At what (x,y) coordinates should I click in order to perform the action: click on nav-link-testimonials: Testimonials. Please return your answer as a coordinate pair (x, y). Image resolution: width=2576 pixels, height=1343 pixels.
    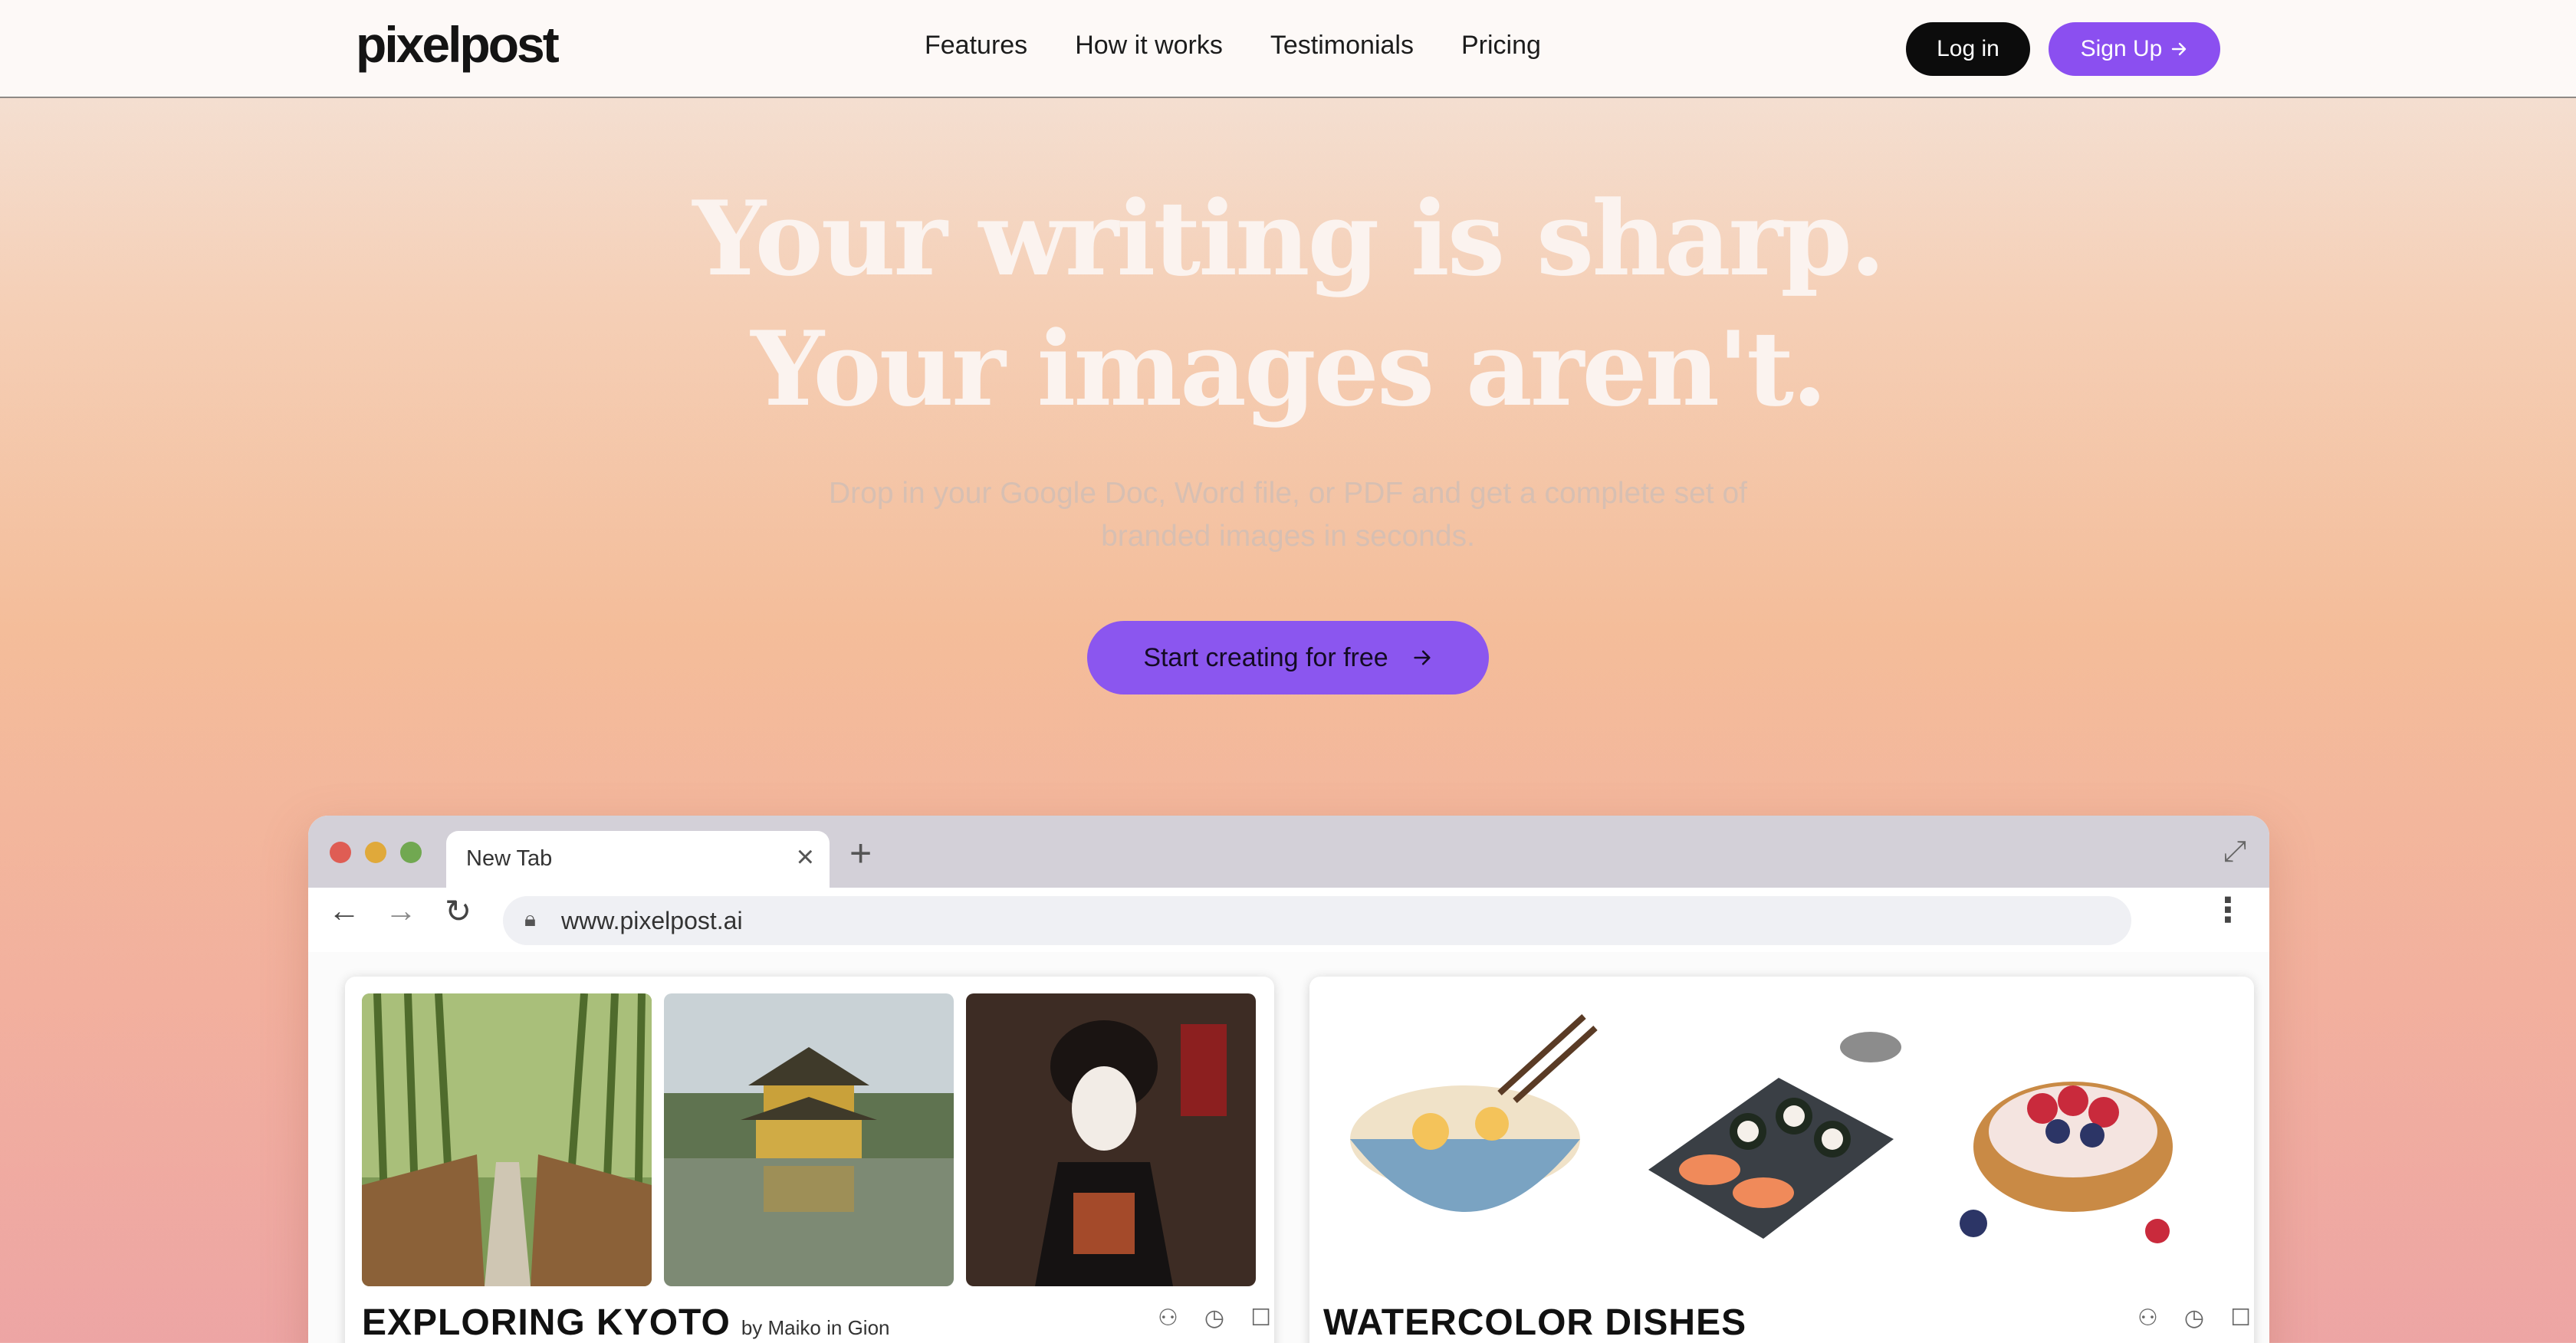
    Looking at the image, I should click on (1342, 46).